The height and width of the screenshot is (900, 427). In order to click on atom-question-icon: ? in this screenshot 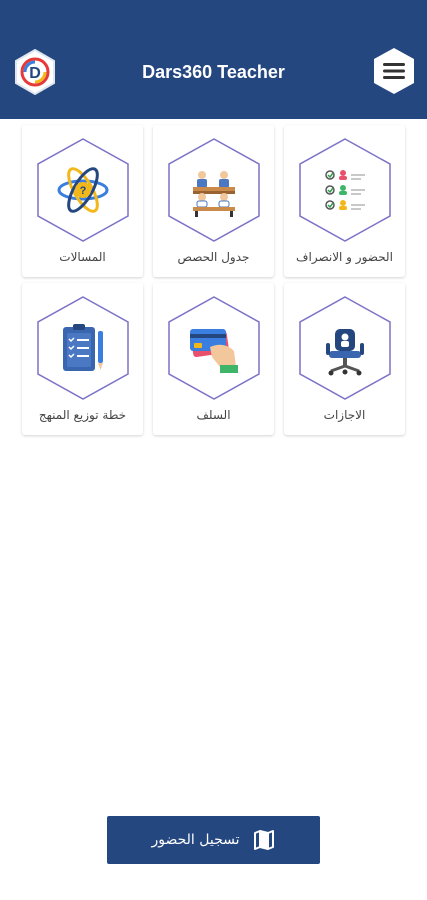, I will do `click(83, 190)`.